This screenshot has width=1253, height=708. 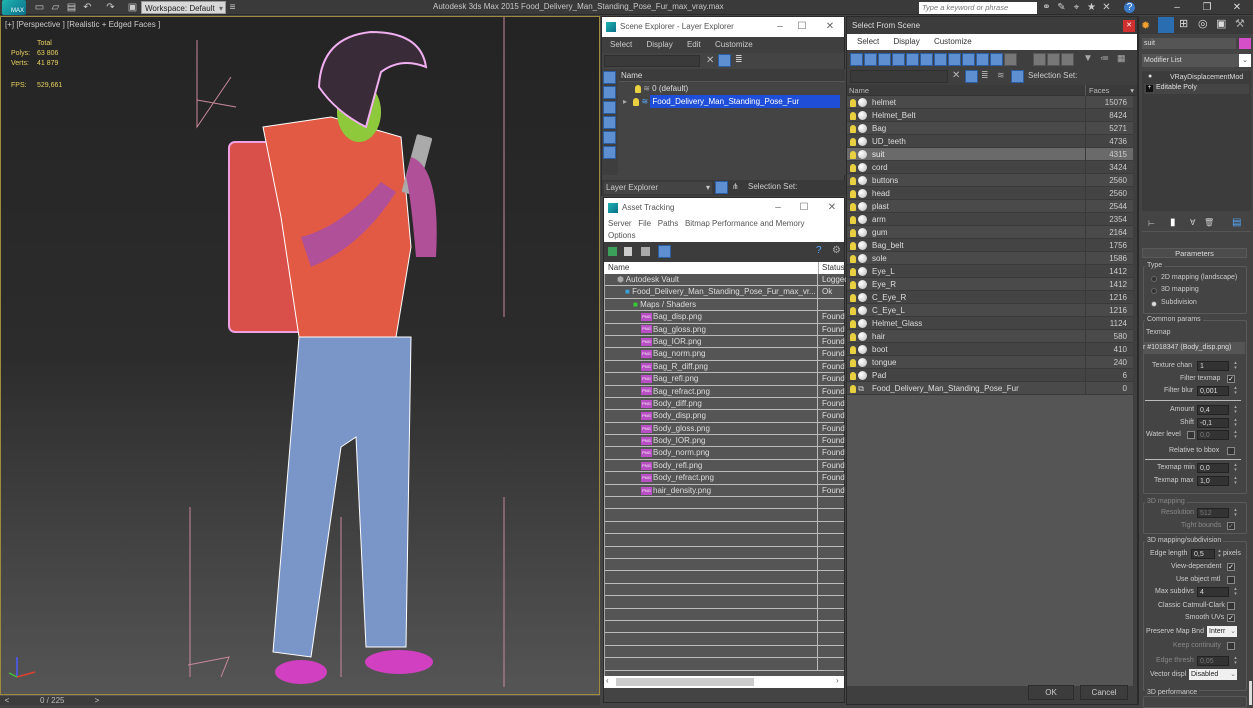 What do you see at coordinates (1213, 366) in the screenshot?
I see `texture-chan-spinner: 1` at bounding box center [1213, 366].